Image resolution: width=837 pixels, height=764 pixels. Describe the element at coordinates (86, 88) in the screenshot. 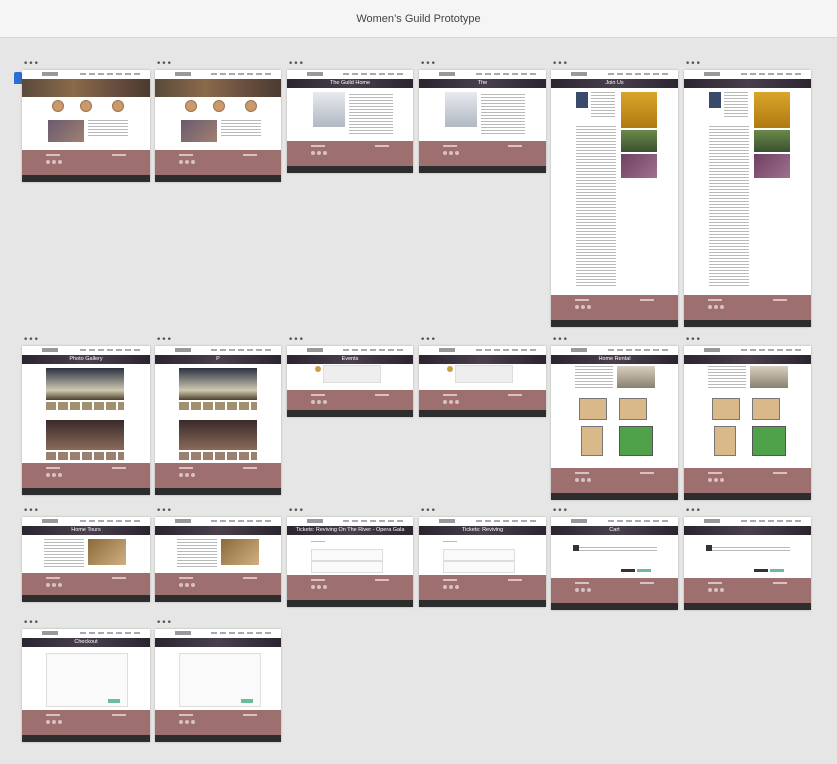

I see `hero-image` at that location.